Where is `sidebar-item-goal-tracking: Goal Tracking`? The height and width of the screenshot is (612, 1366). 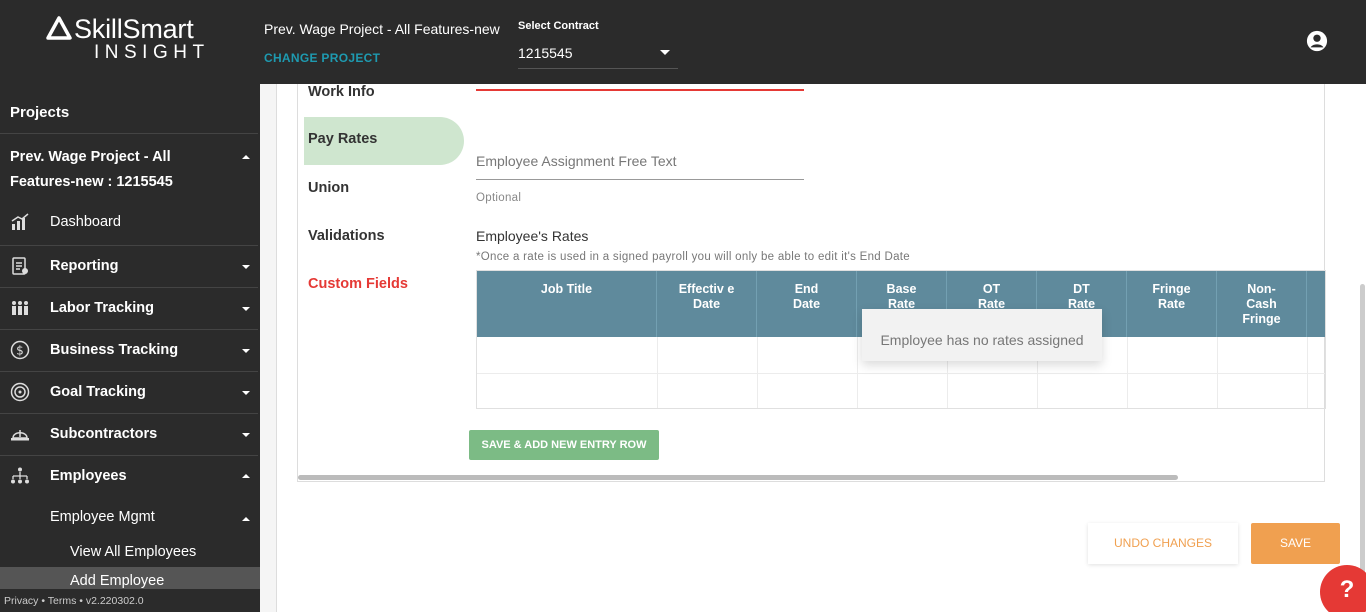 sidebar-item-goal-tracking: Goal Tracking is located at coordinates (129, 392).